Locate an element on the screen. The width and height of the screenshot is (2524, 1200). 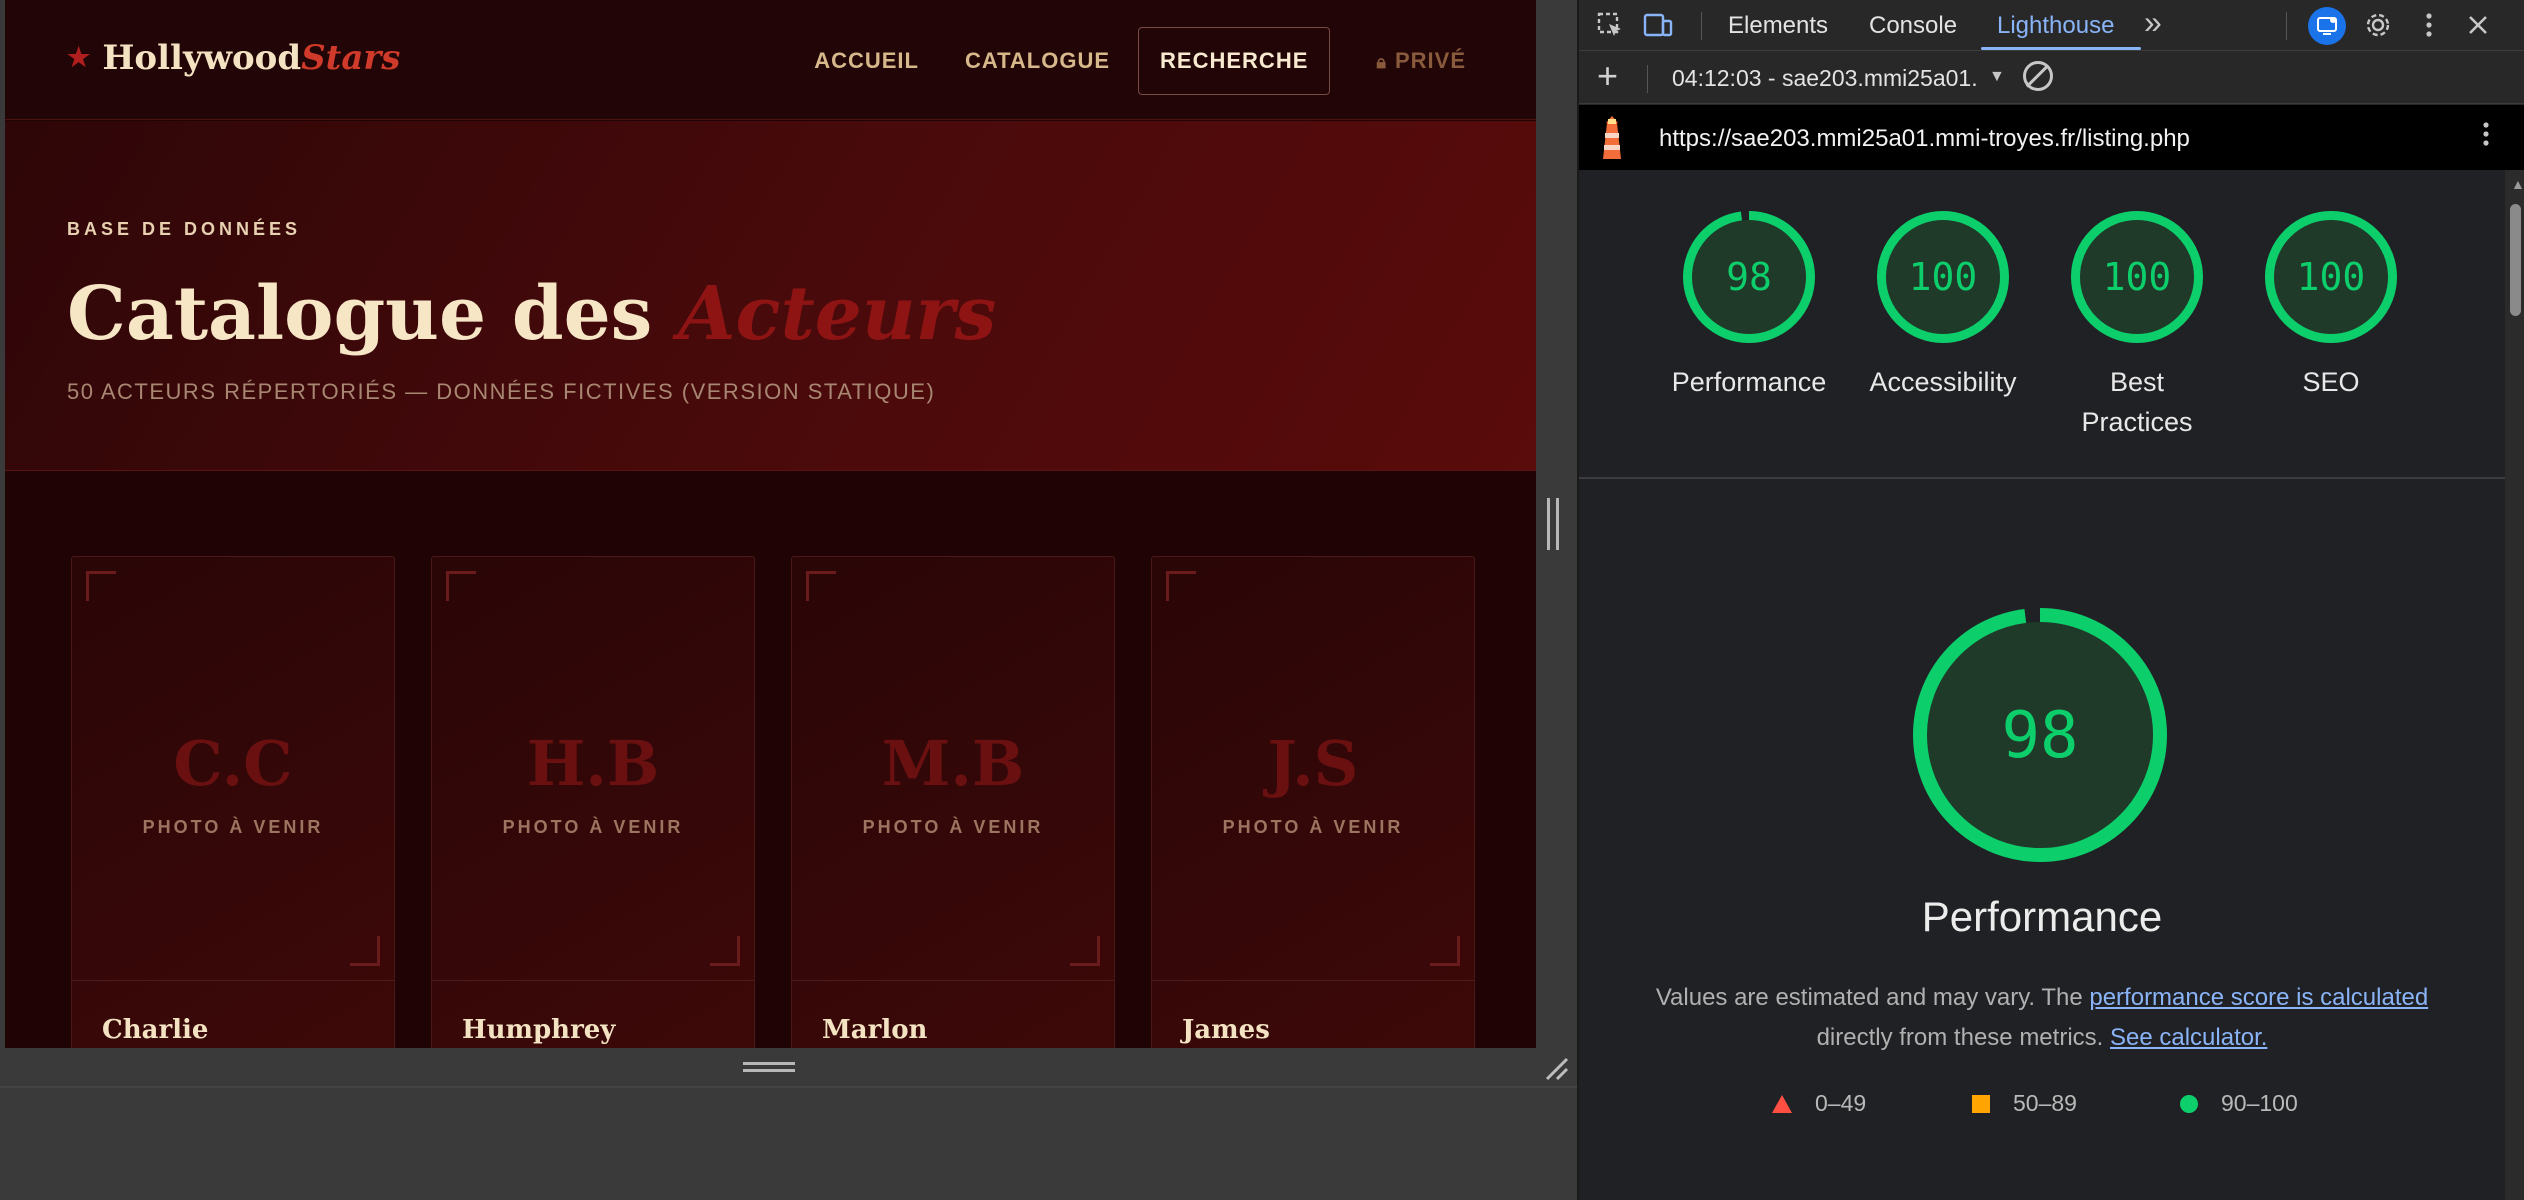
device-toolbar-icon is located at coordinates (1658, 25).